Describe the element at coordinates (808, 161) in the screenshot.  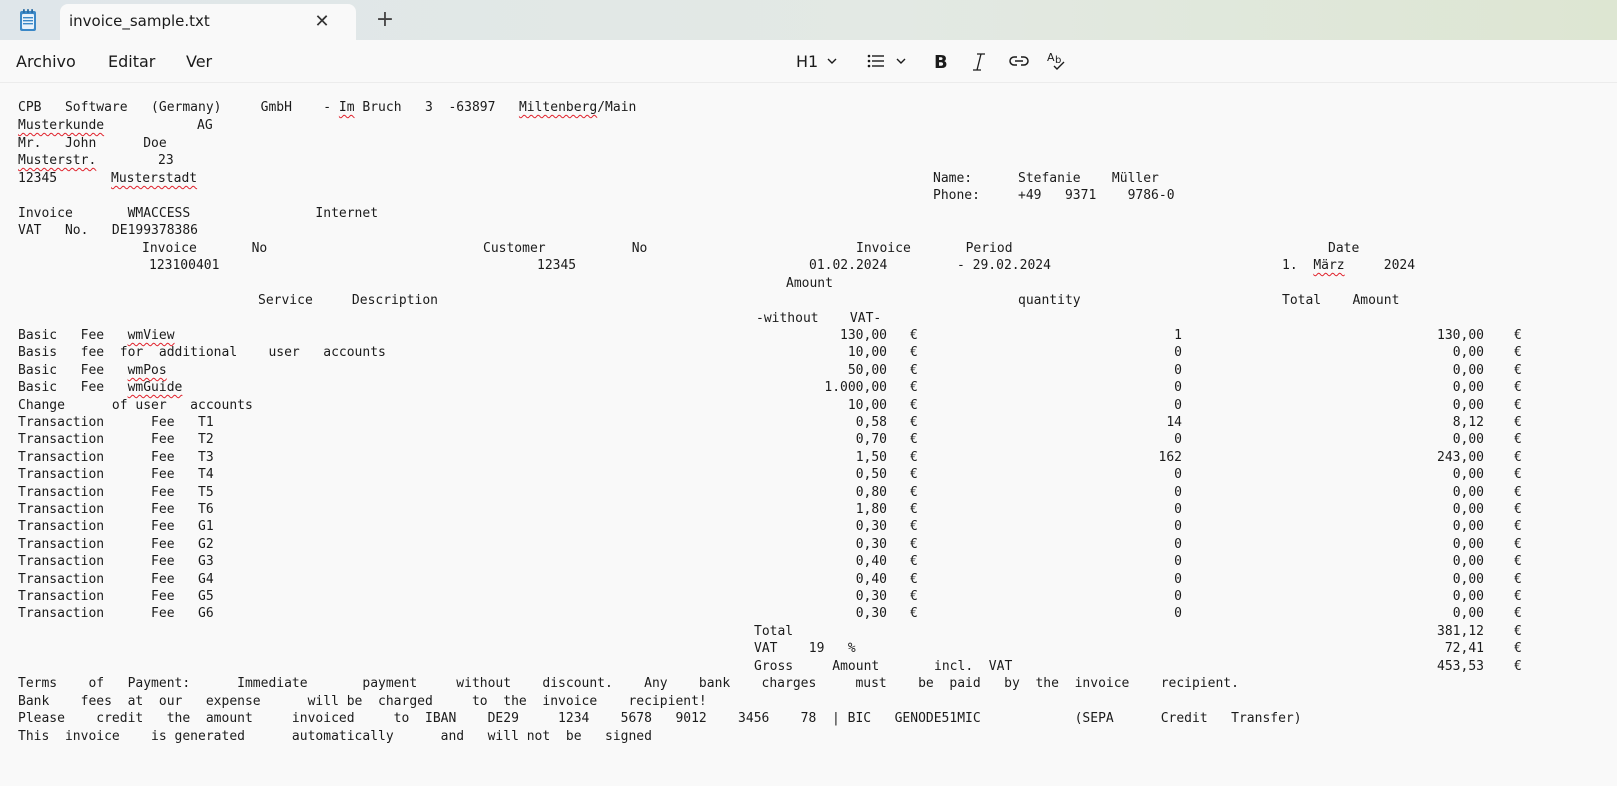
I see `street-line: Musterstr. 23` at that location.